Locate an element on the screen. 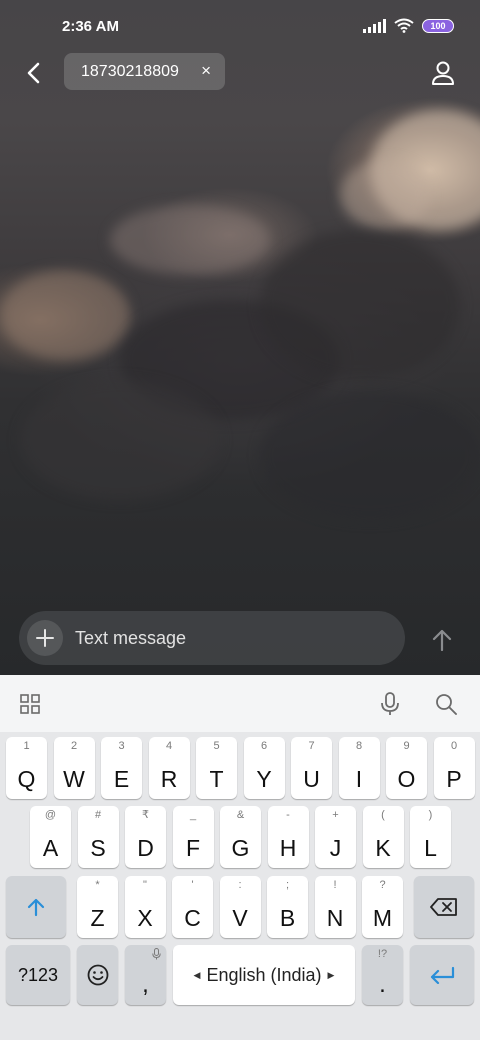 The image size is (480, 1040). key-a: @ A is located at coordinates (50, 837).